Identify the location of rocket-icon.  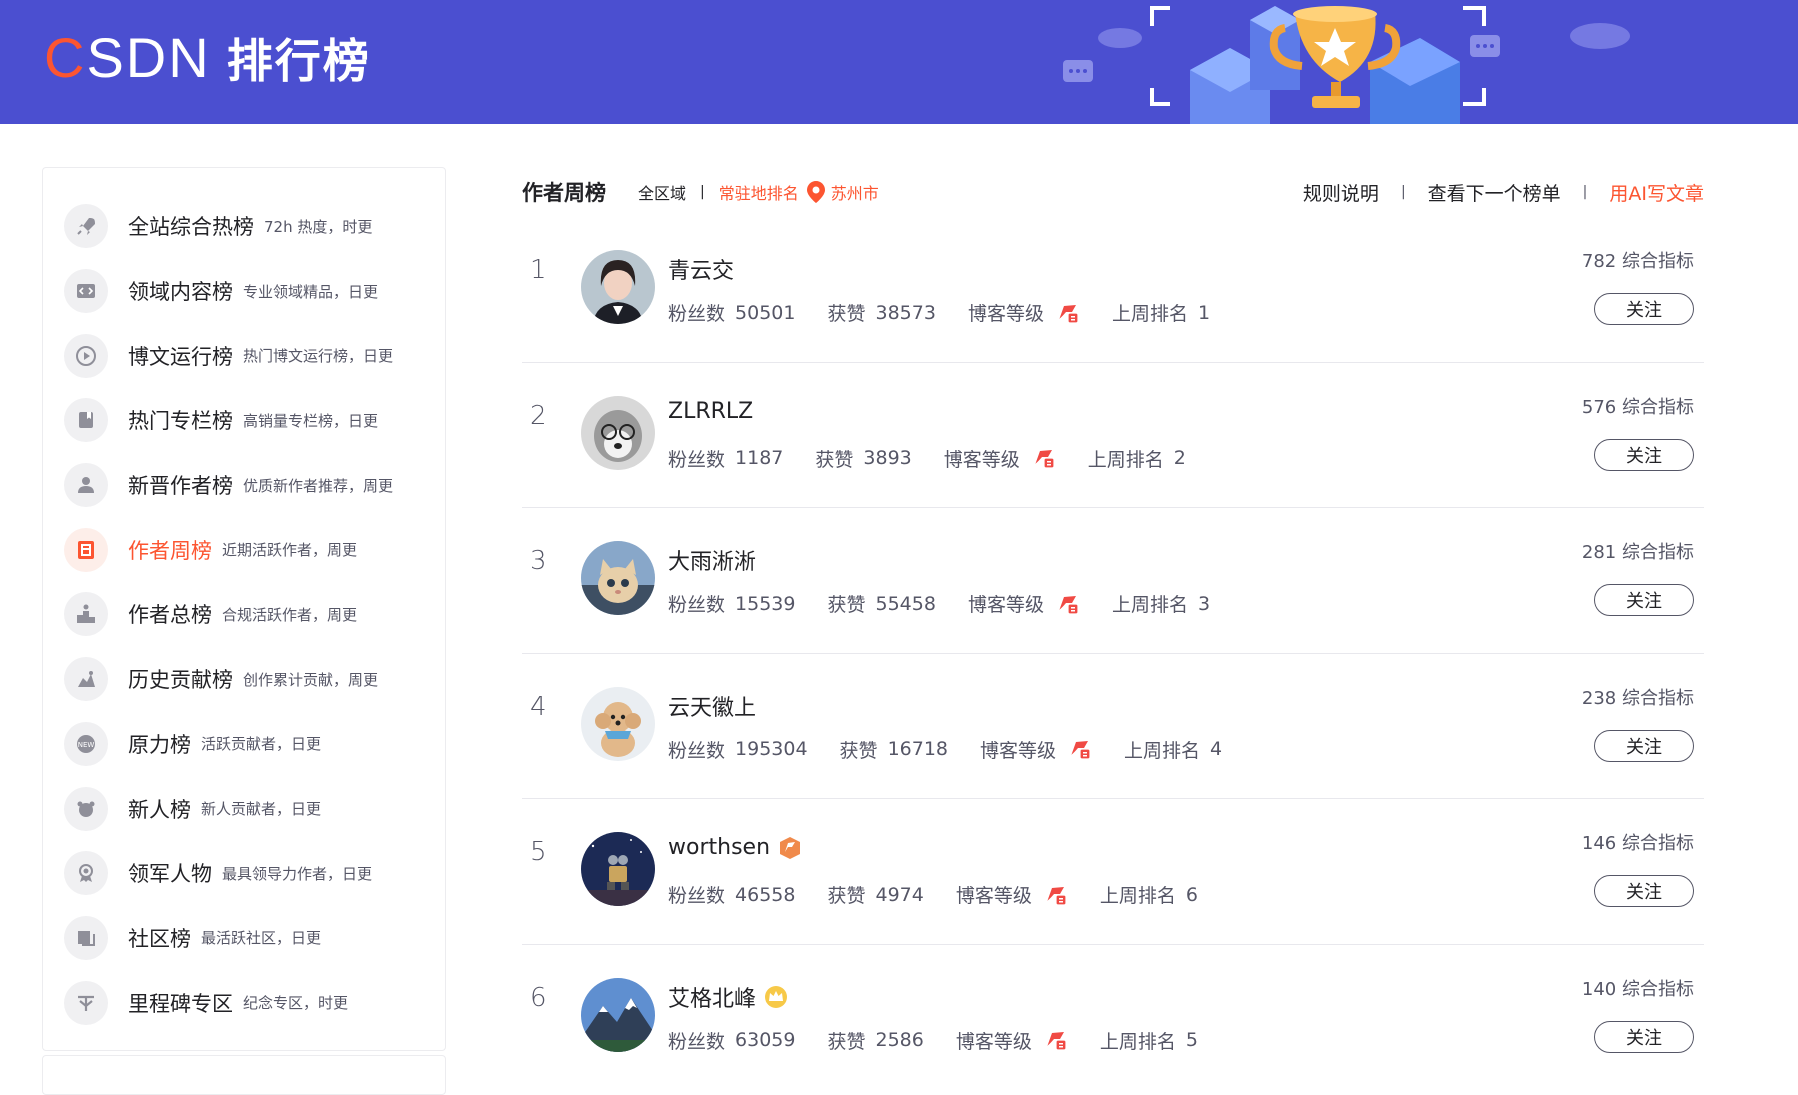
(86, 226).